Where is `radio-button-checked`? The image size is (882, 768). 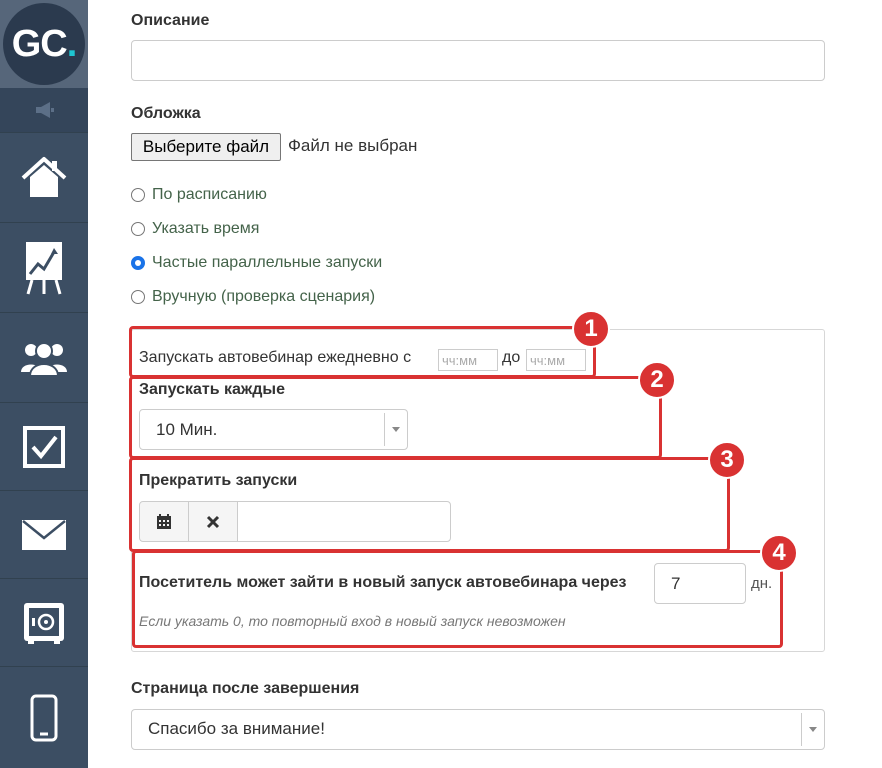
radio-button-checked is located at coordinates (138, 263).